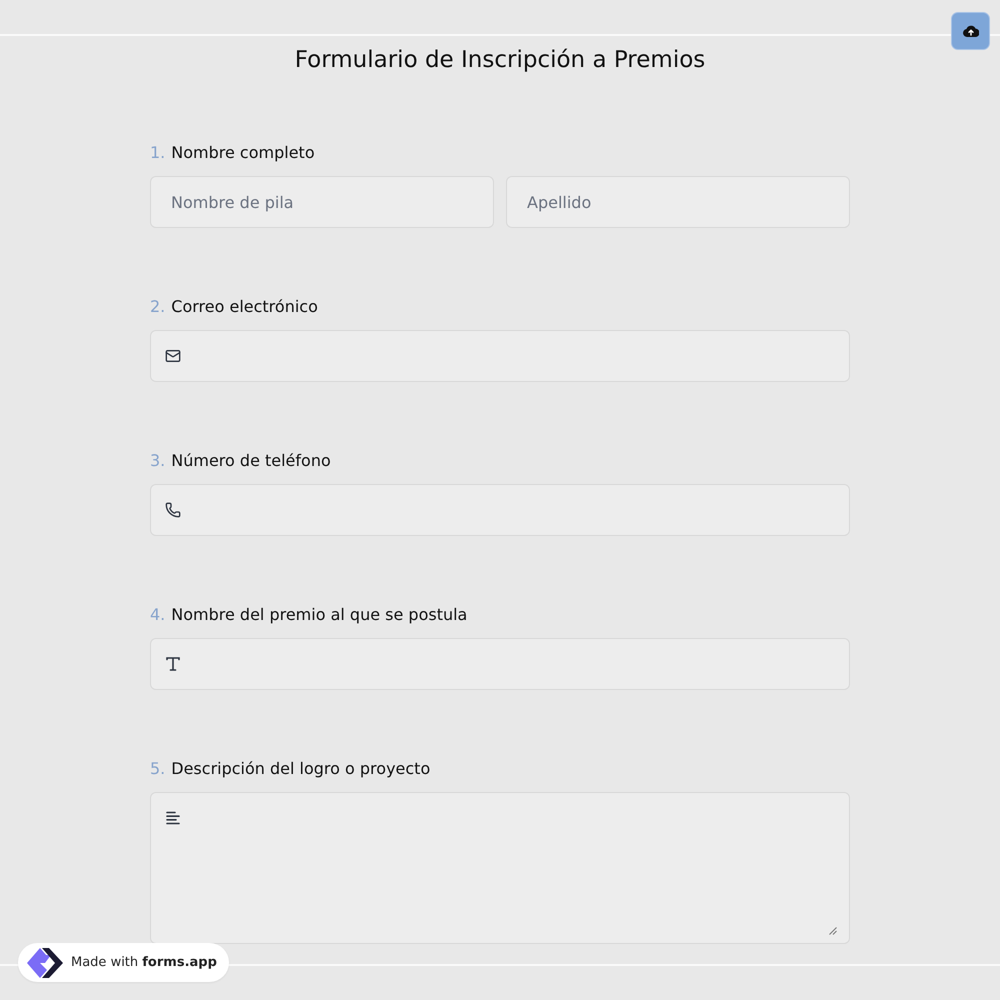 This screenshot has width=1000, height=1000. I want to click on question-number: 4., so click(158, 614).